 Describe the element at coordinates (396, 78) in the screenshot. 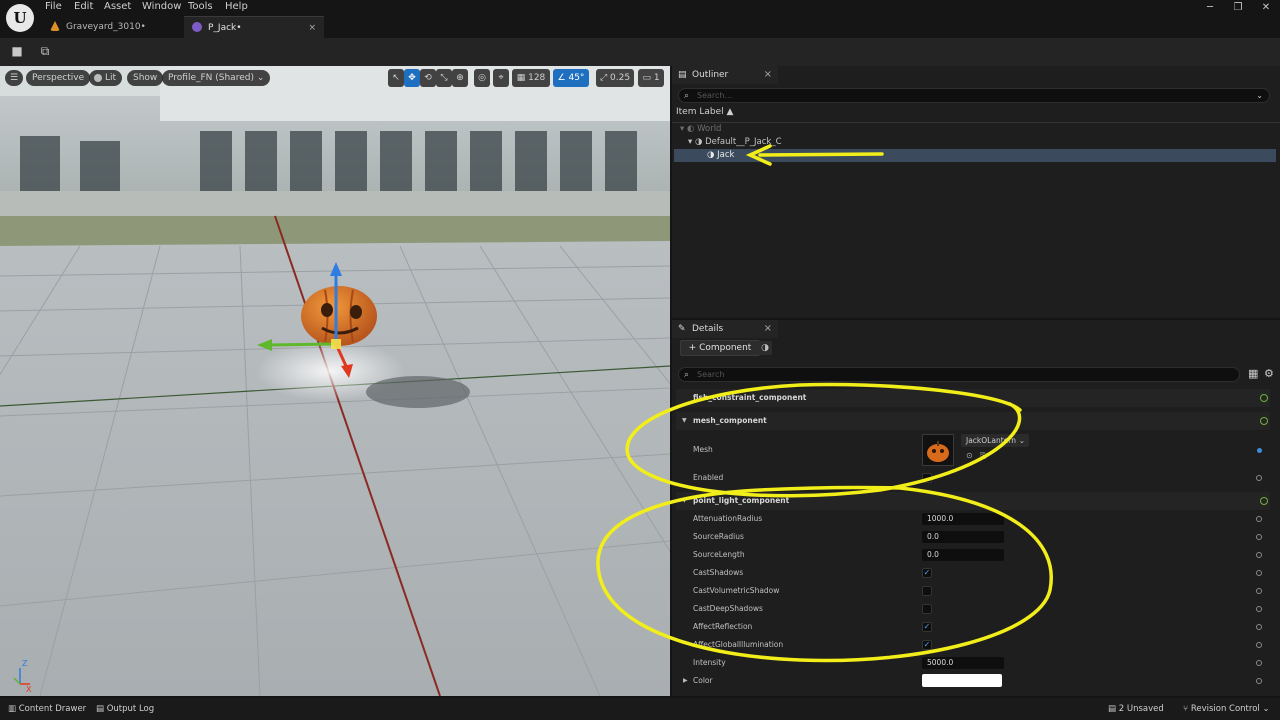

I see `select-tool-icon: ↖` at that location.